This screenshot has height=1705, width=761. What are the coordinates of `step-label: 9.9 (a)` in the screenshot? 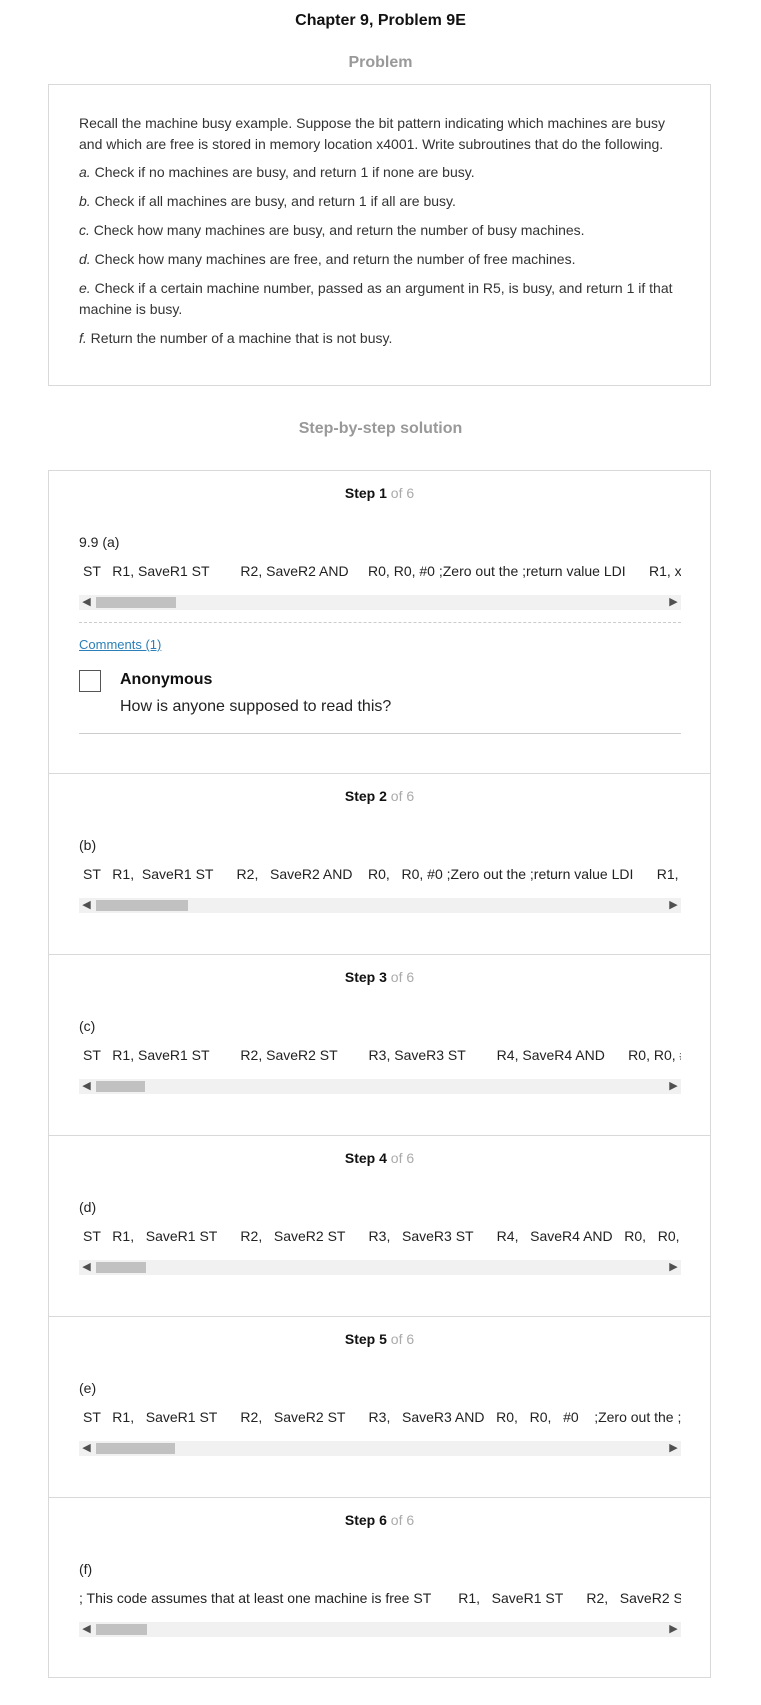 It's located at (99, 542).